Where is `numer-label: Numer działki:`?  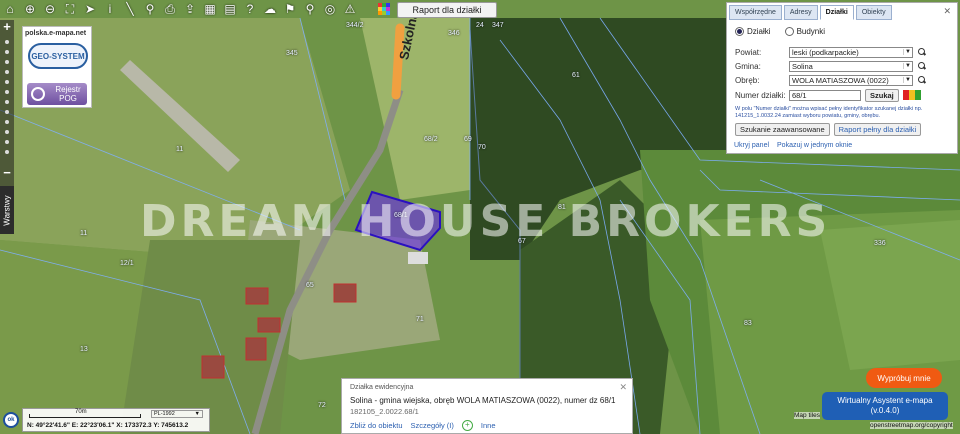 numer-label: Numer działki: is located at coordinates (760, 95).